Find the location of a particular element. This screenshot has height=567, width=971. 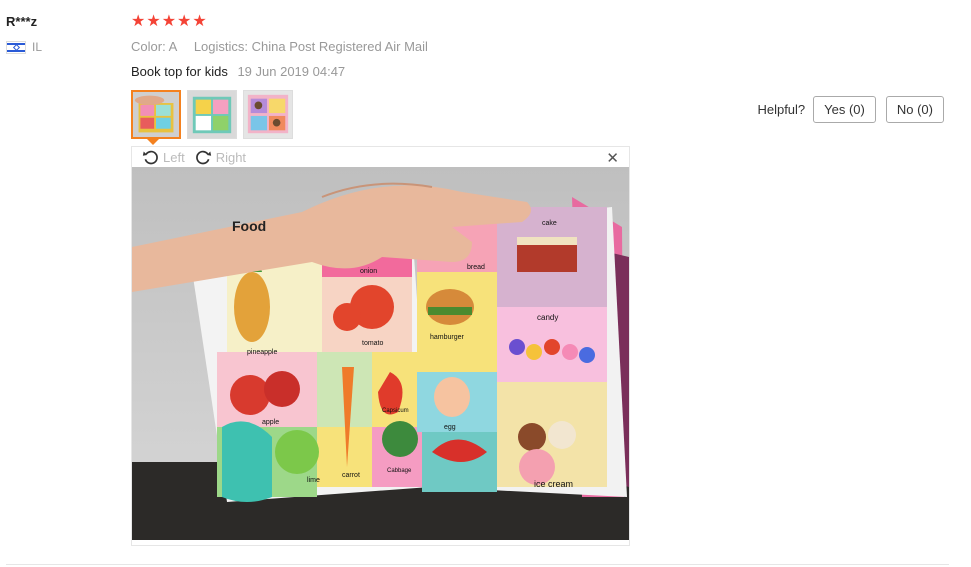

label-ice-cream: ice cream is located at coordinates (553, 484).